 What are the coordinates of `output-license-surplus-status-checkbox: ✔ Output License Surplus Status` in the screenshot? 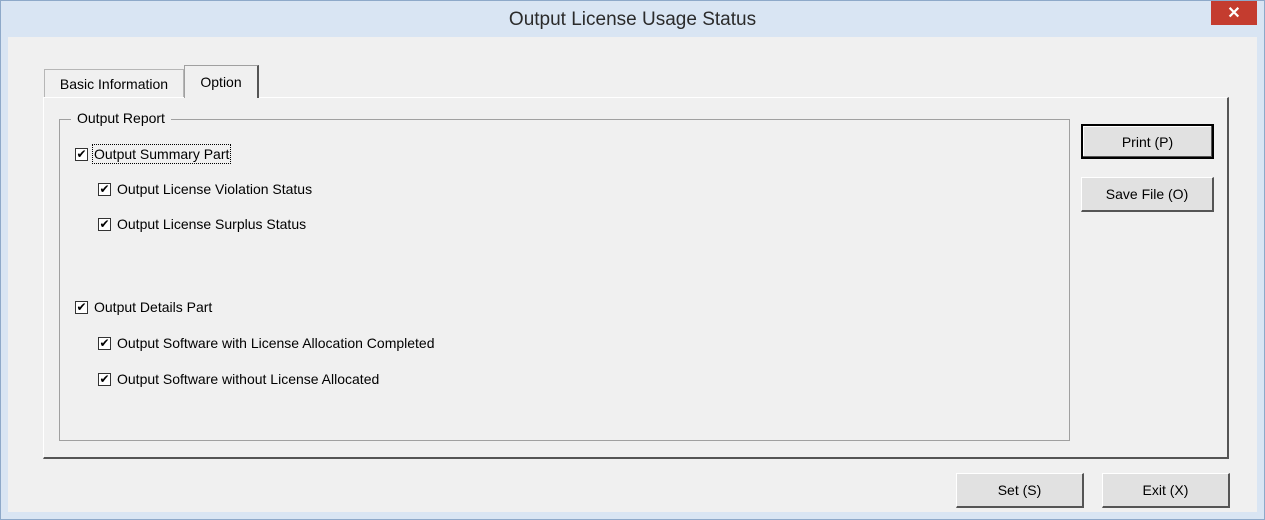 It's located at (202, 224).